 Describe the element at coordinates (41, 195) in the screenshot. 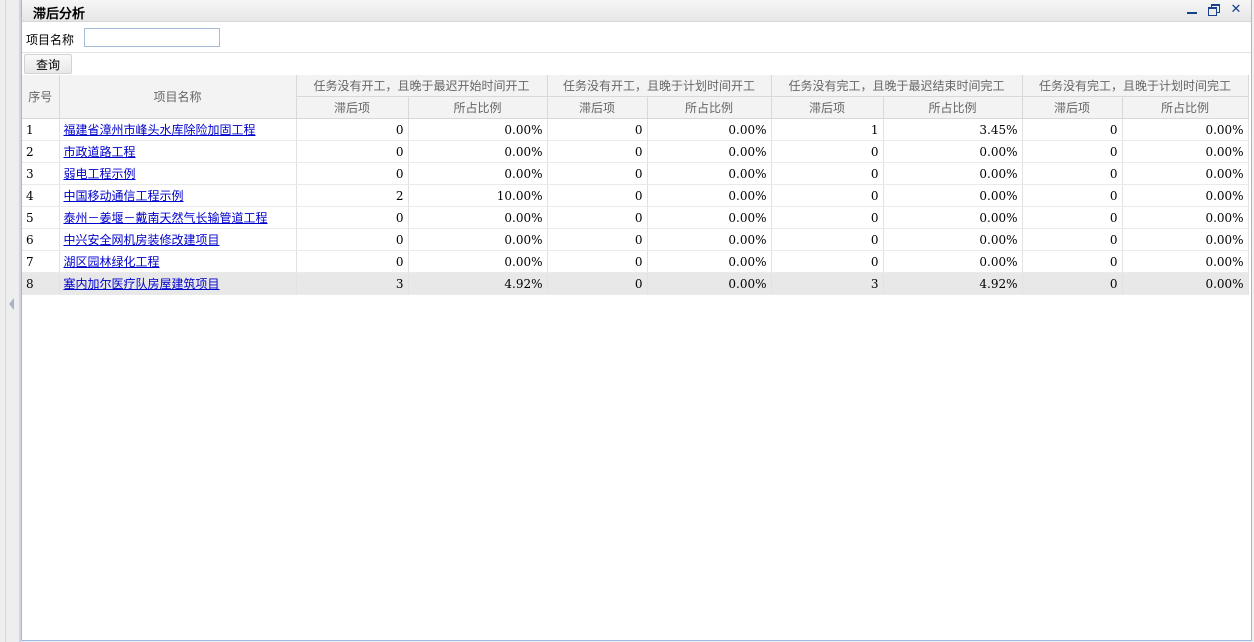

I see `row-index: 4` at that location.